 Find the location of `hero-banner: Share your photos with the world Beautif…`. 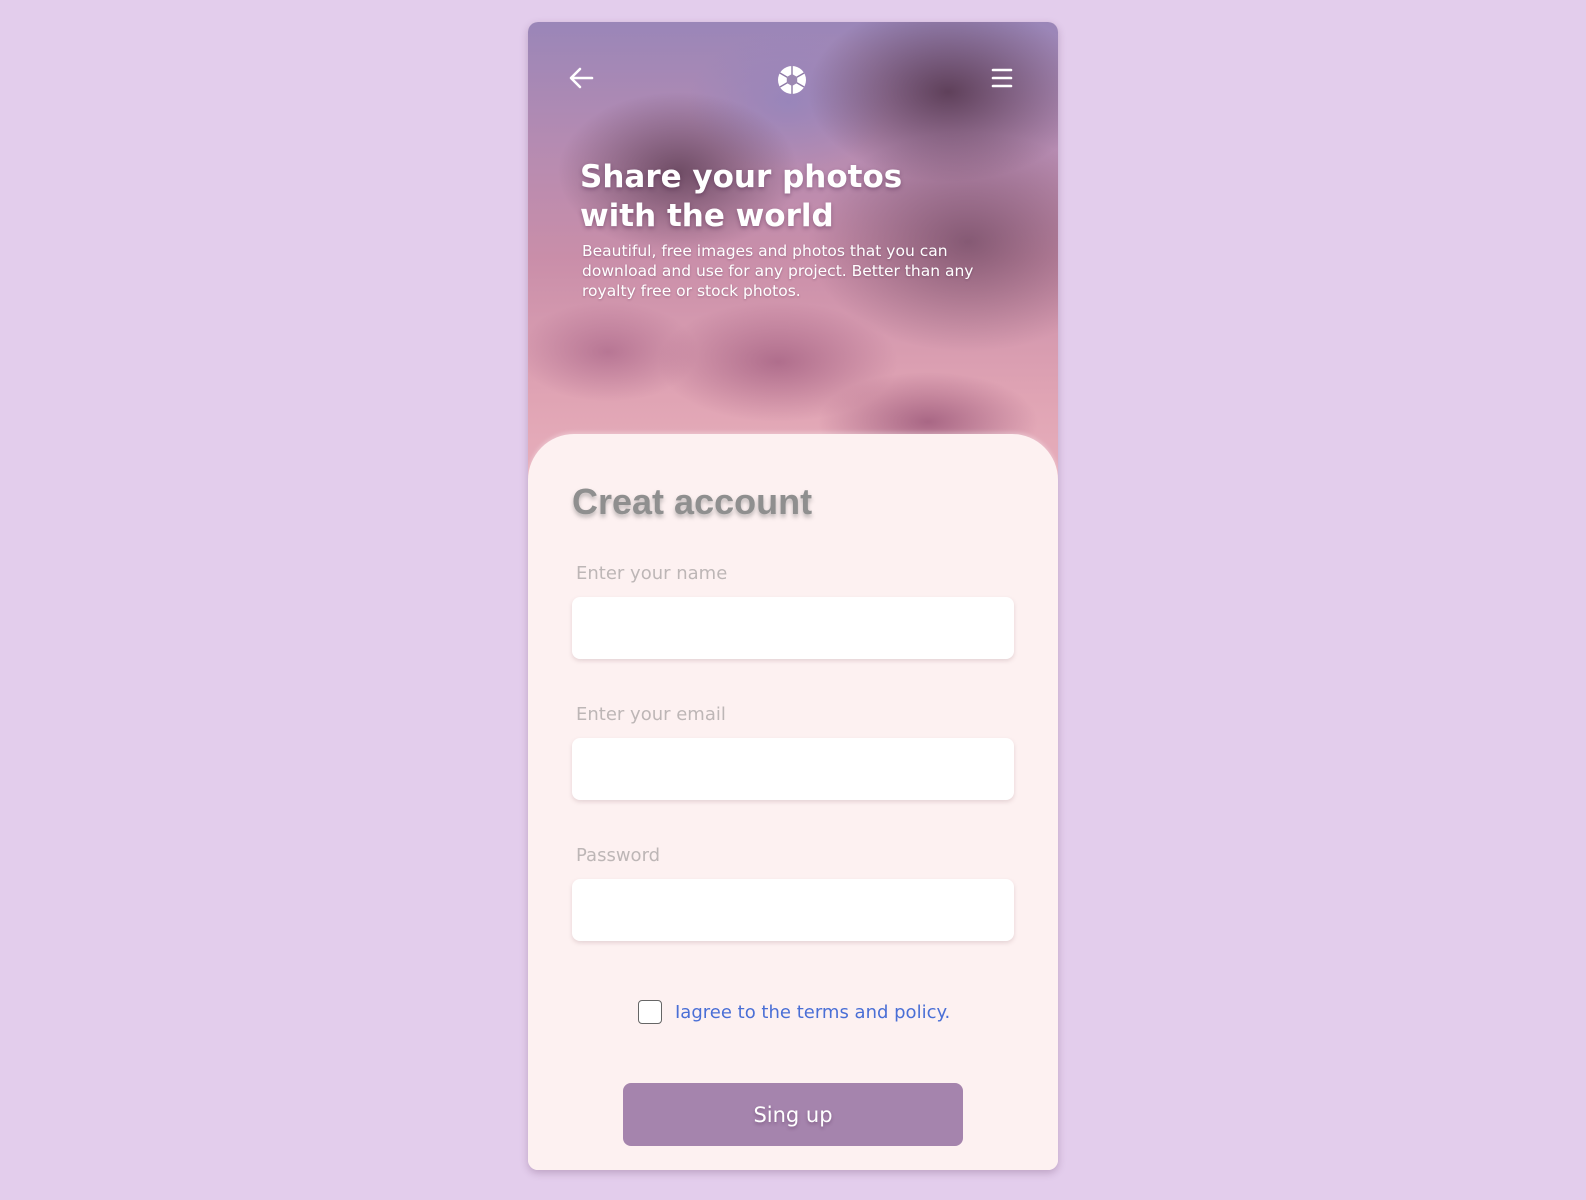

hero-banner: Share your photos with the world Beautif… is located at coordinates (793, 257).